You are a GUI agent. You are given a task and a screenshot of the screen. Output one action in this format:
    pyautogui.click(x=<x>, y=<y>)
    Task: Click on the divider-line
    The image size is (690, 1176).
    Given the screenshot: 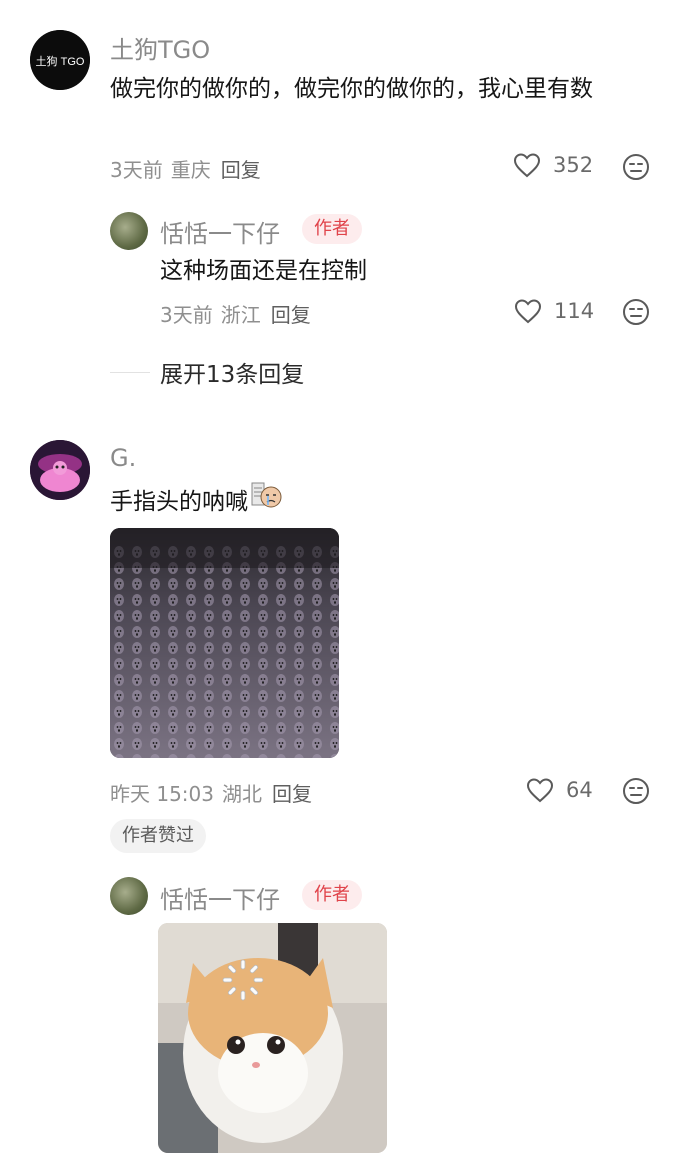 What is the action you would take?
    pyautogui.click(x=130, y=372)
    